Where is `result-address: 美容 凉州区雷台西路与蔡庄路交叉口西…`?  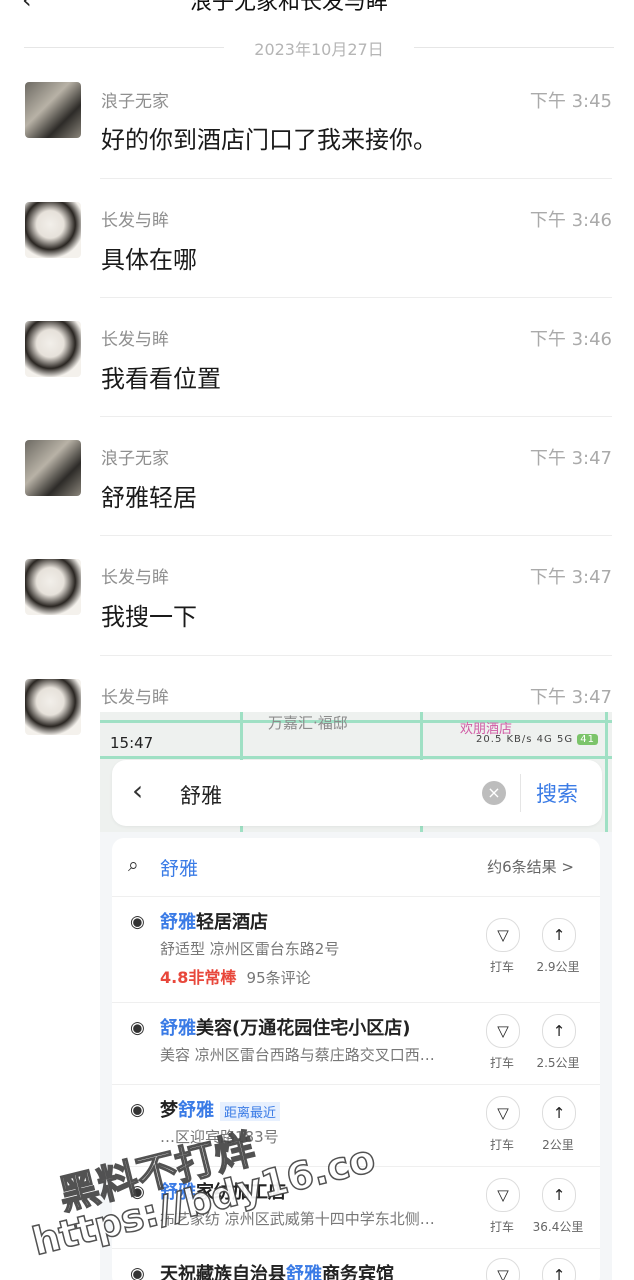
result-address: 美容 凉州区雷台西路与蔡庄路交叉口西… is located at coordinates (297, 1055).